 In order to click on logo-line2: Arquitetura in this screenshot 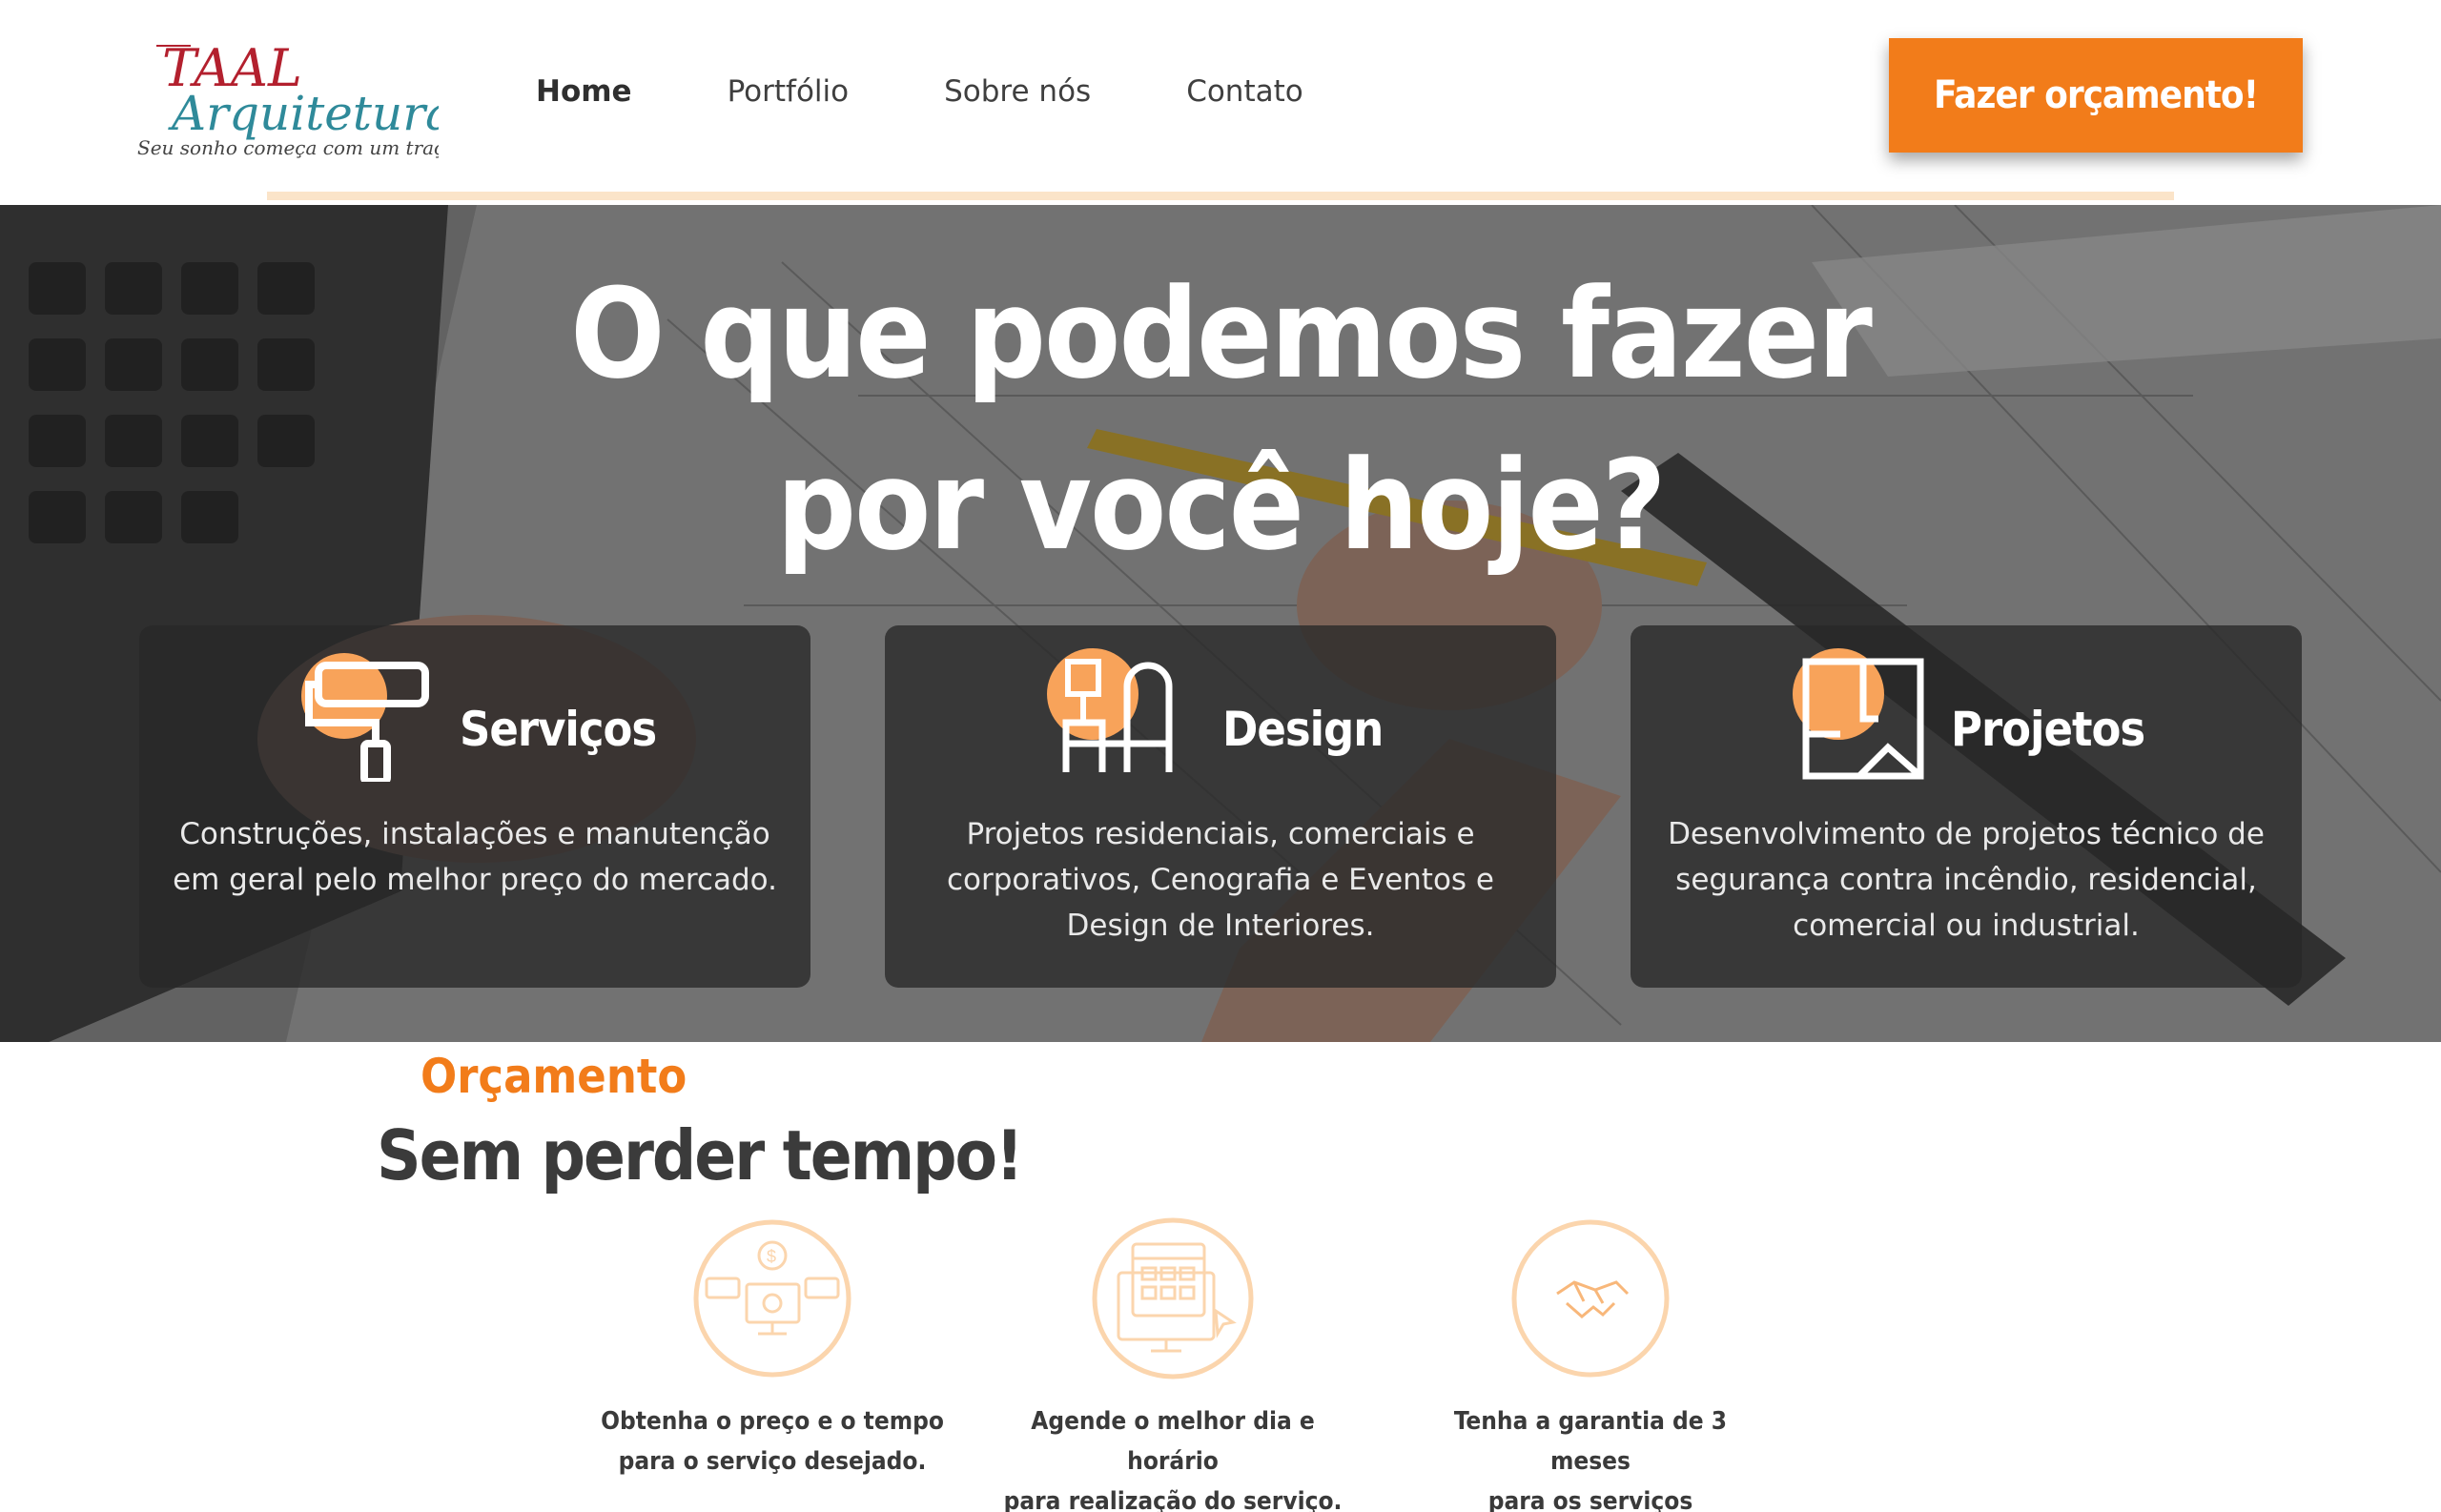, I will do `click(303, 113)`.